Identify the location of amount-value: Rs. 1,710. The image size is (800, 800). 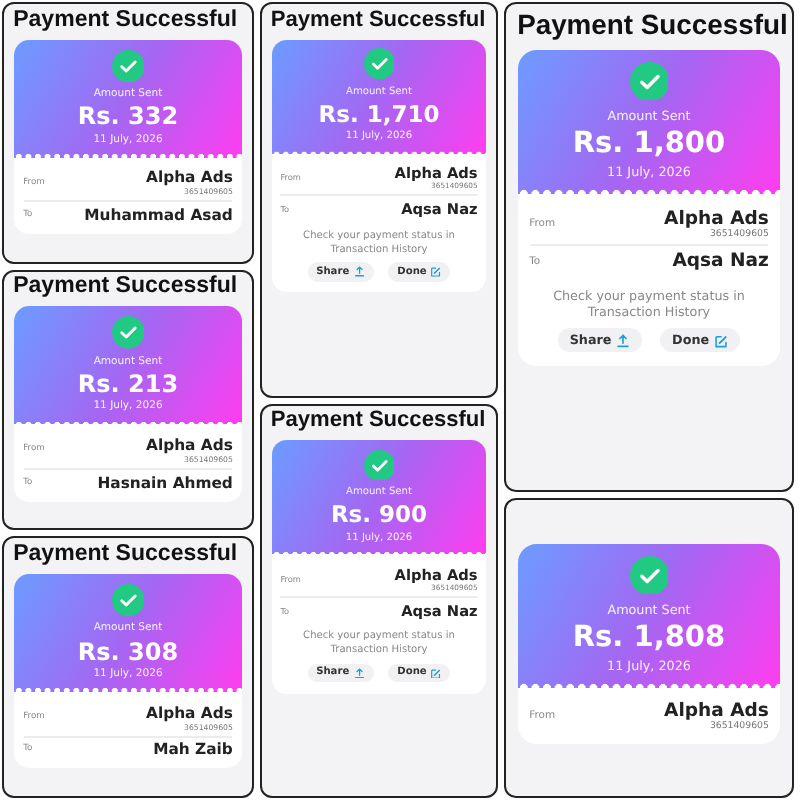
(379, 113).